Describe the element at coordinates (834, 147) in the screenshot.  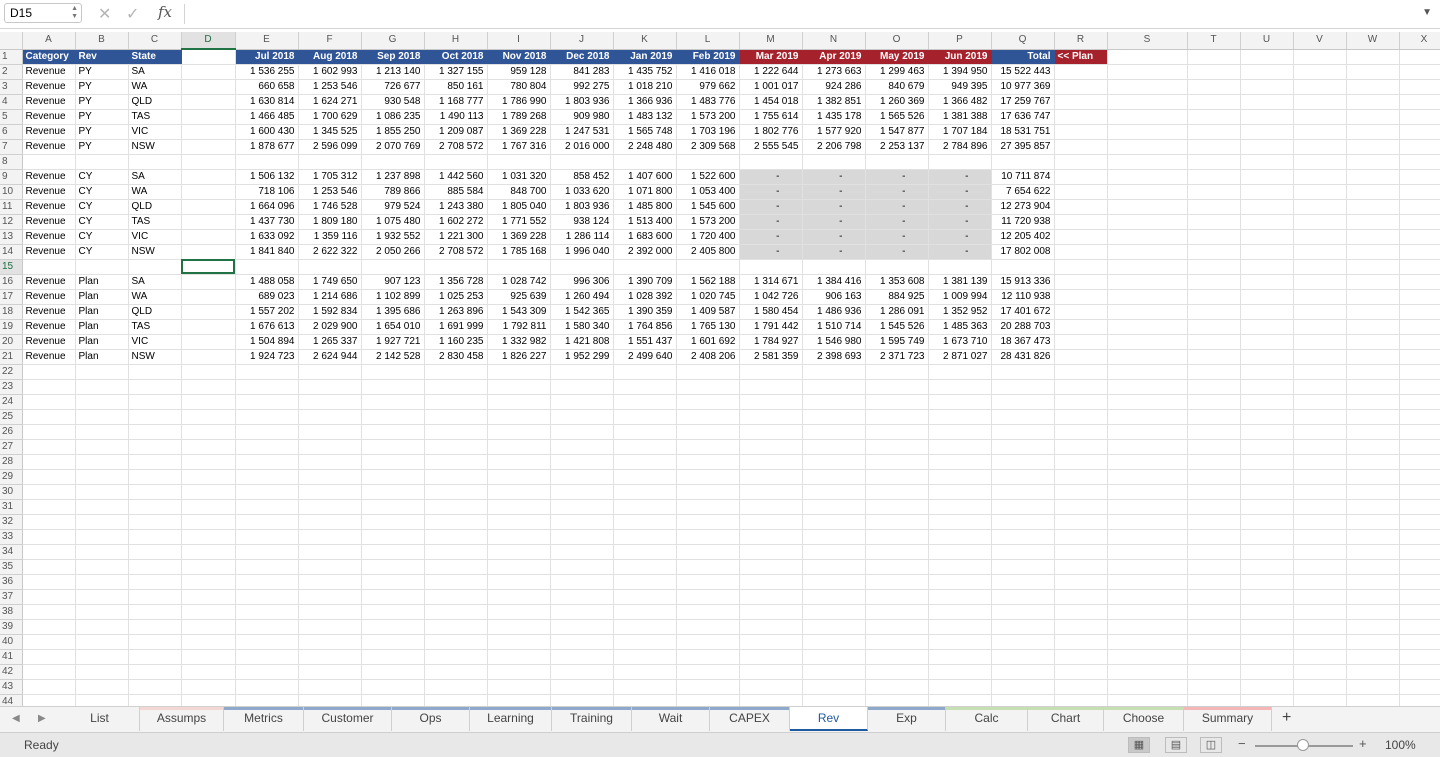
I see `cell-value: 2 206 798` at that location.